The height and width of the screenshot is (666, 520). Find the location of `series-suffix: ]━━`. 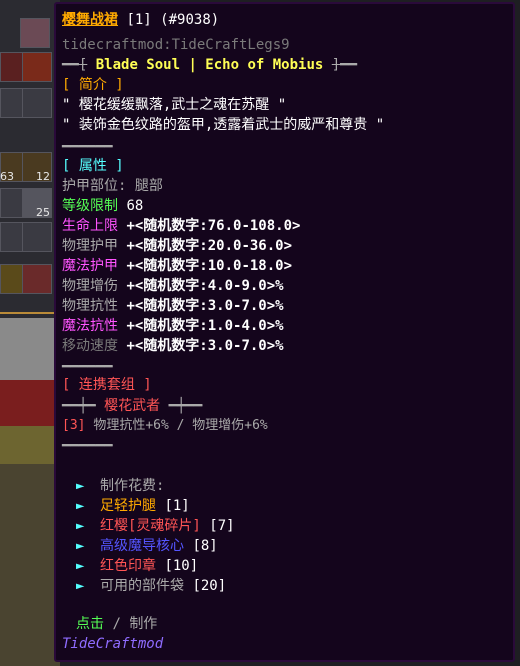

series-suffix: ]━━ is located at coordinates (344, 65).